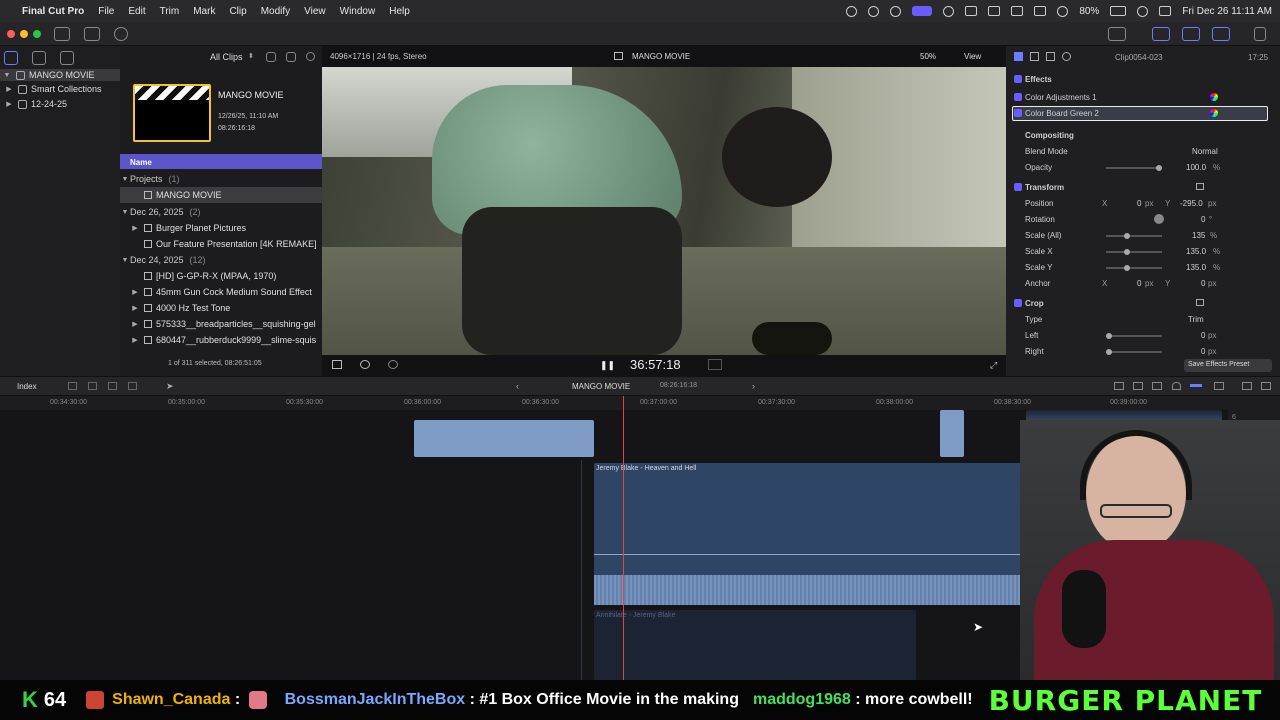 The image size is (1280, 720). Describe the element at coordinates (1191, 203) in the screenshot. I see `position-y-value: -295.0` at that location.